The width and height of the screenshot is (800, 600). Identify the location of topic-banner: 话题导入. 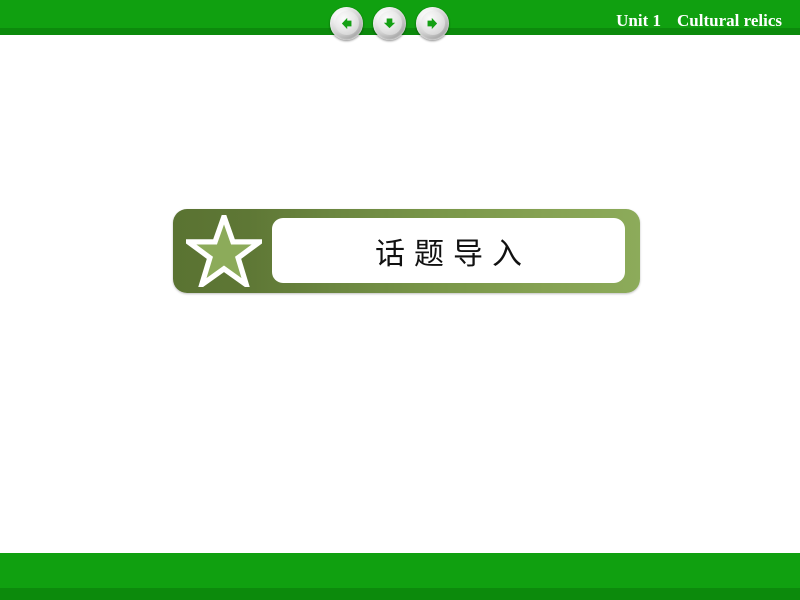
(406, 250).